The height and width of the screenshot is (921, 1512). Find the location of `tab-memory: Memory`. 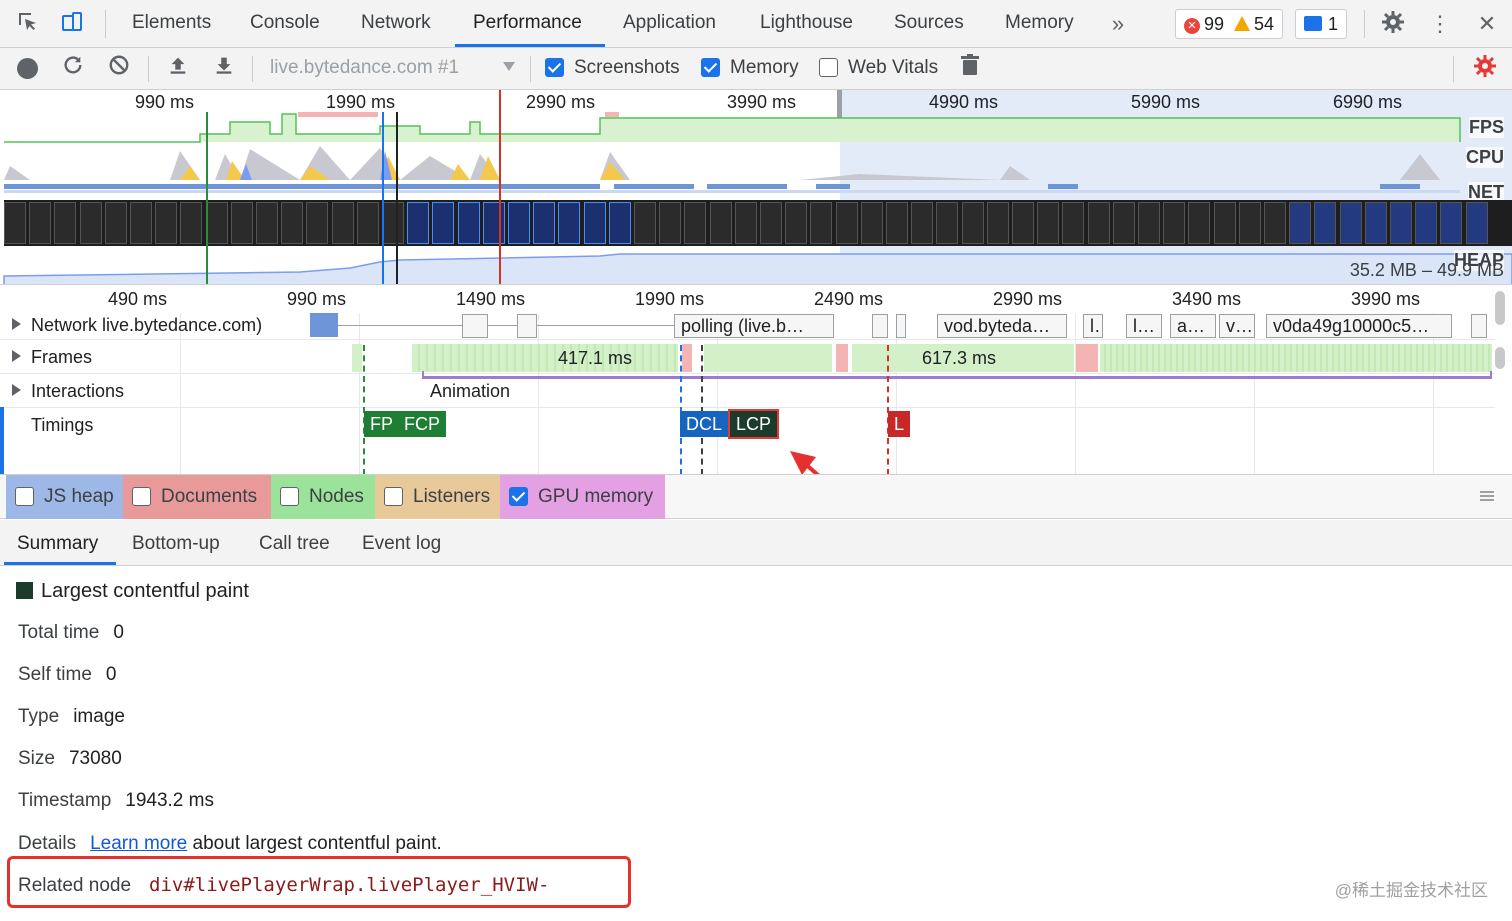

tab-memory: Memory is located at coordinates (1039, 23).